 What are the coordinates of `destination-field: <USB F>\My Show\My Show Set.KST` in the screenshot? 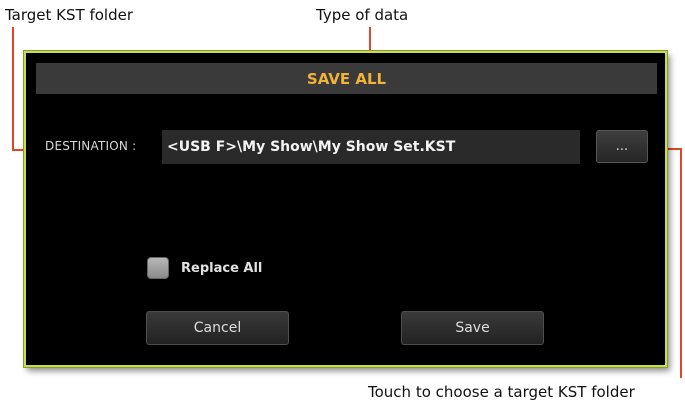 It's located at (371, 147).